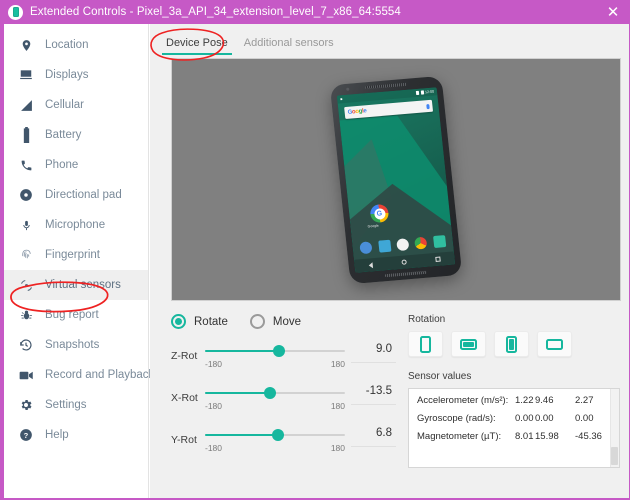  I want to click on google-logo-icon: Google, so click(357, 111).